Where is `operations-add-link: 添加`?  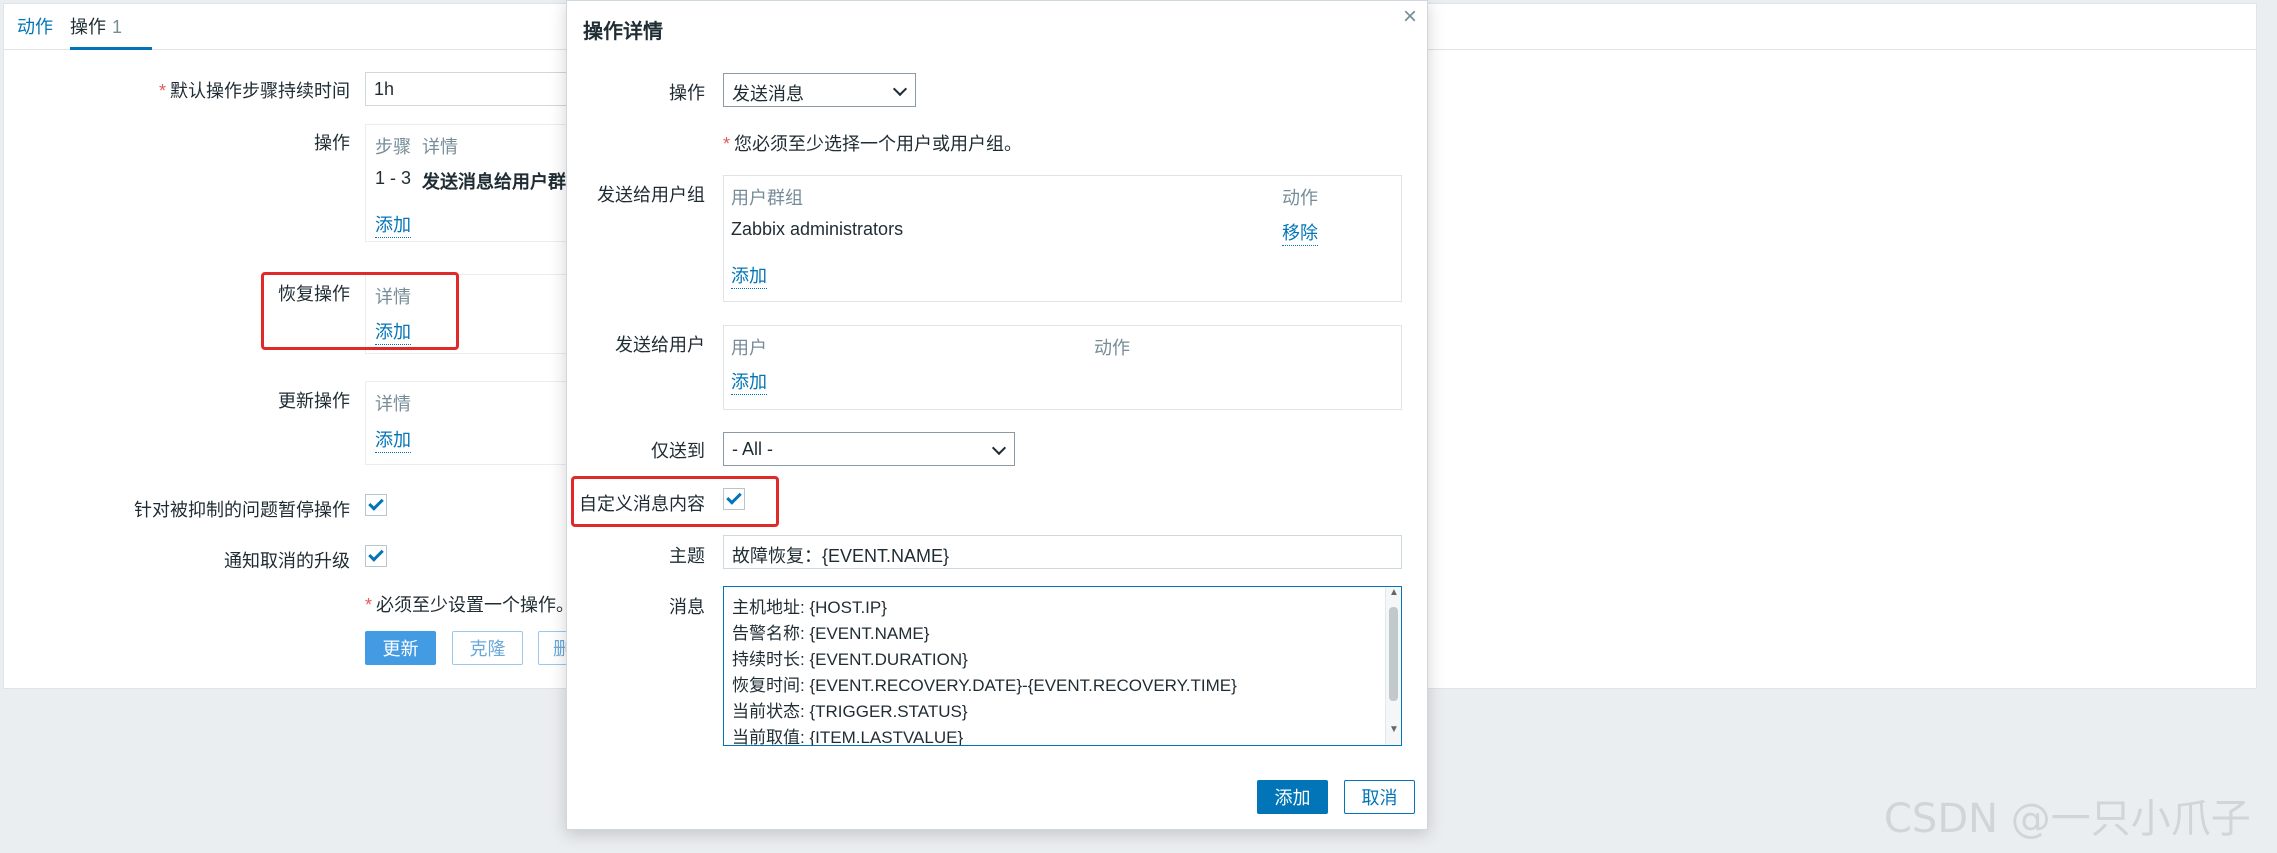
operations-add-link: 添加 is located at coordinates (393, 224).